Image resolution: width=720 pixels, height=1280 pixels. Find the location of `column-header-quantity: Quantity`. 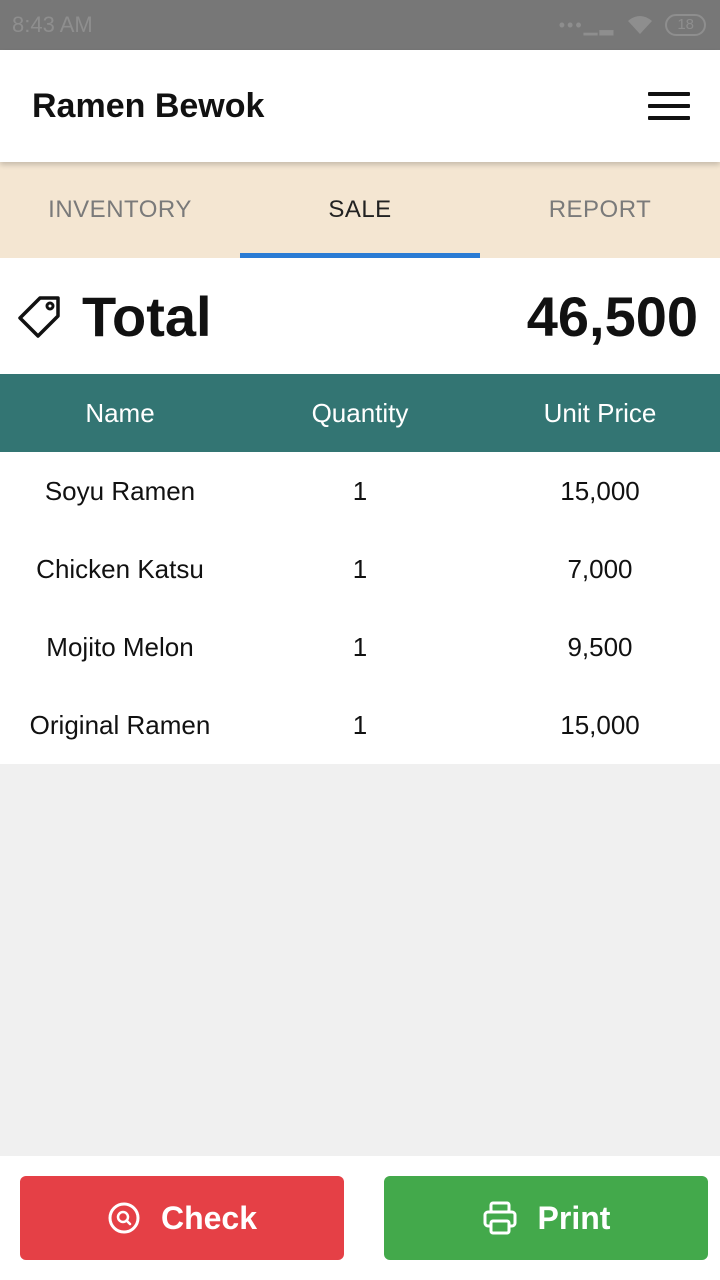

column-header-quantity: Quantity is located at coordinates (360, 412).